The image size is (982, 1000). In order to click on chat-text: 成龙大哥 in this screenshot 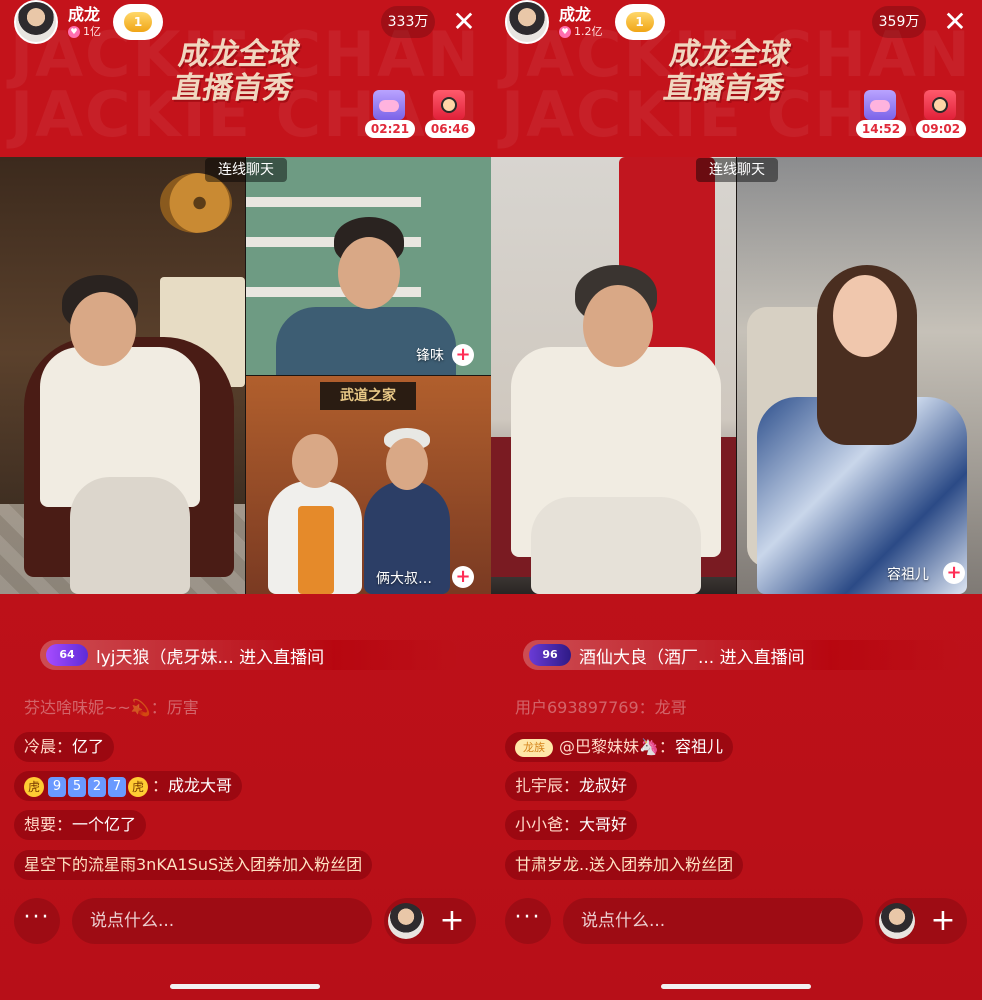, I will do `click(200, 785)`.